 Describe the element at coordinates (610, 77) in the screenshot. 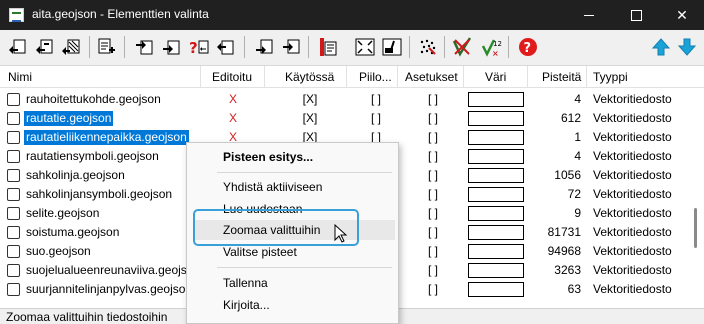

I see `header-type: Tyyppi` at that location.